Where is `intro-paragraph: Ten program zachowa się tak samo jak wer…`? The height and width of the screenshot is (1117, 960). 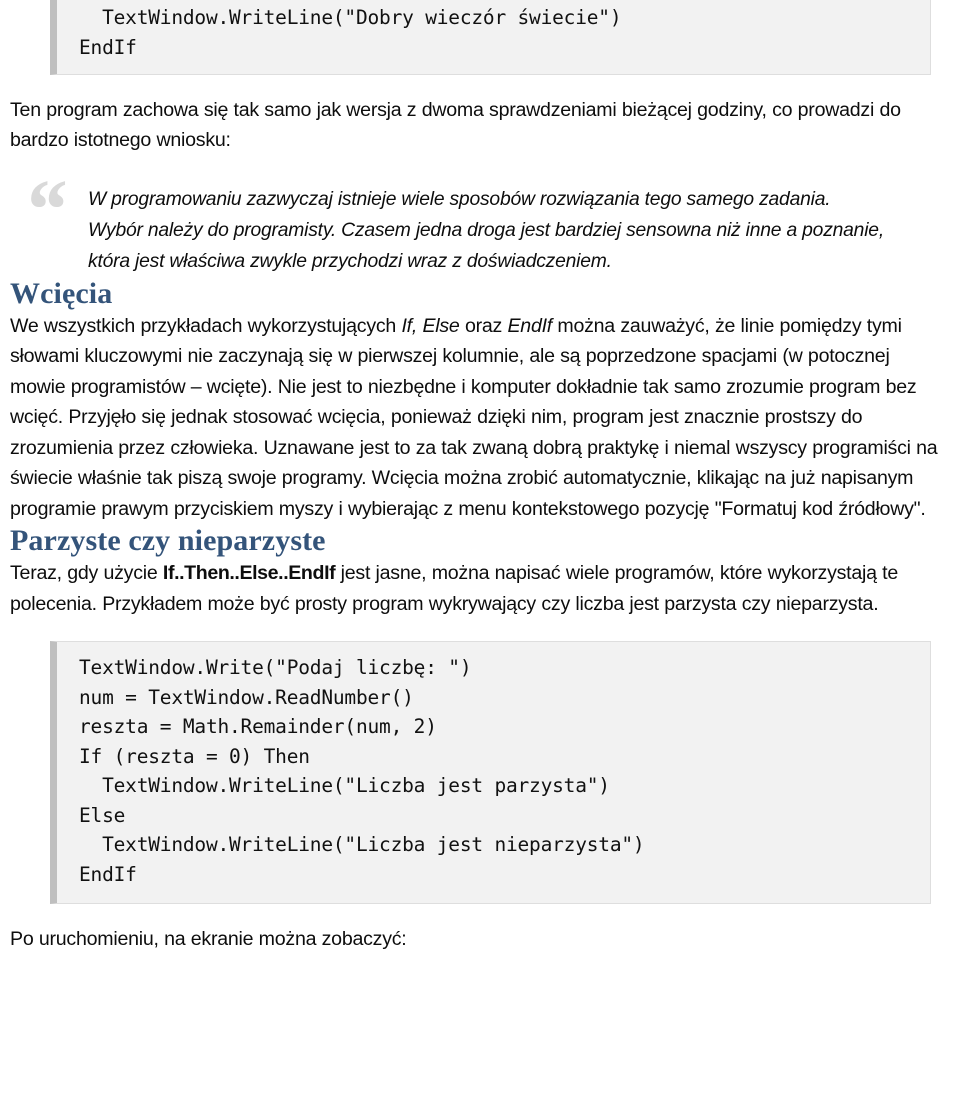
intro-paragraph: Ten program zachowa się tak samo jak wer… is located at coordinates (455, 125).